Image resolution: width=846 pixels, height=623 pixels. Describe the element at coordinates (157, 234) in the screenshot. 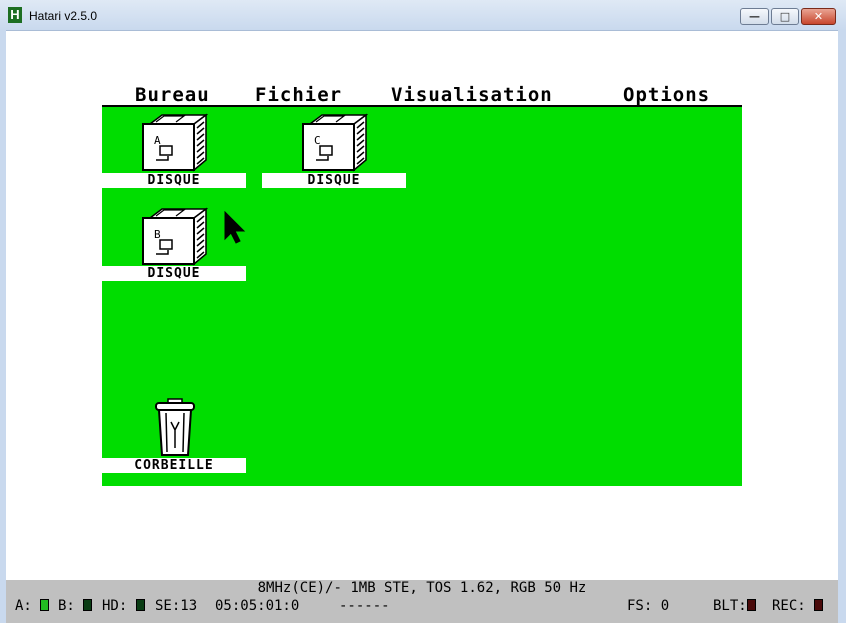

I see `drive-letter: B` at that location.